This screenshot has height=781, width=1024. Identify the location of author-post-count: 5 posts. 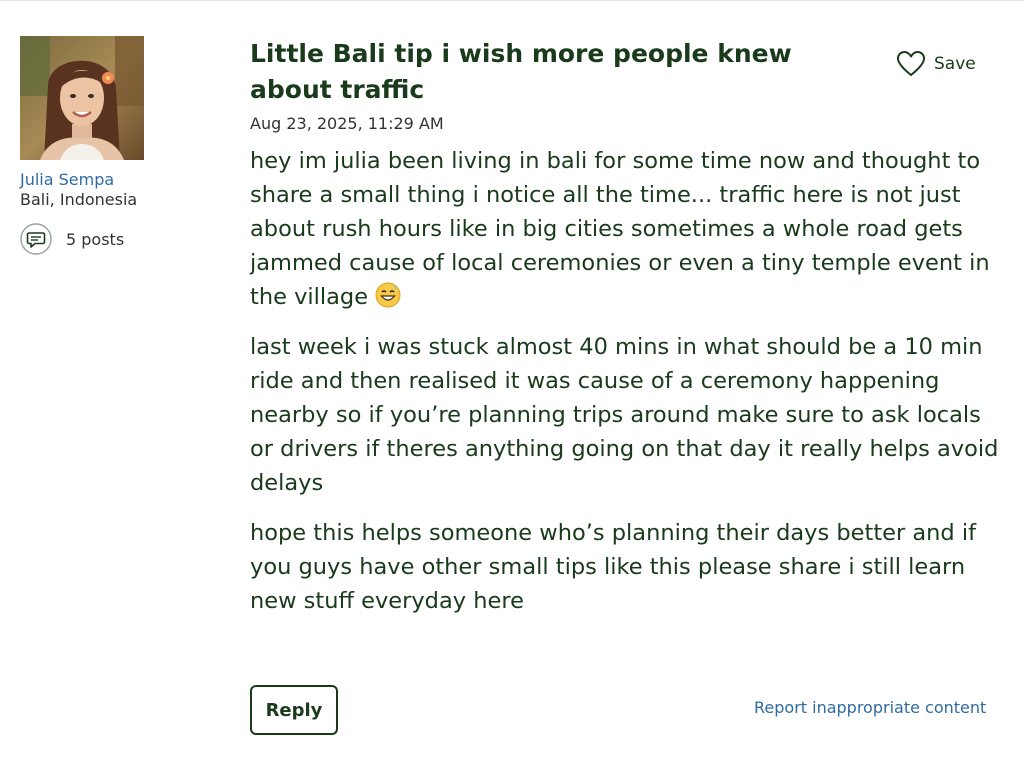
(105, 239).